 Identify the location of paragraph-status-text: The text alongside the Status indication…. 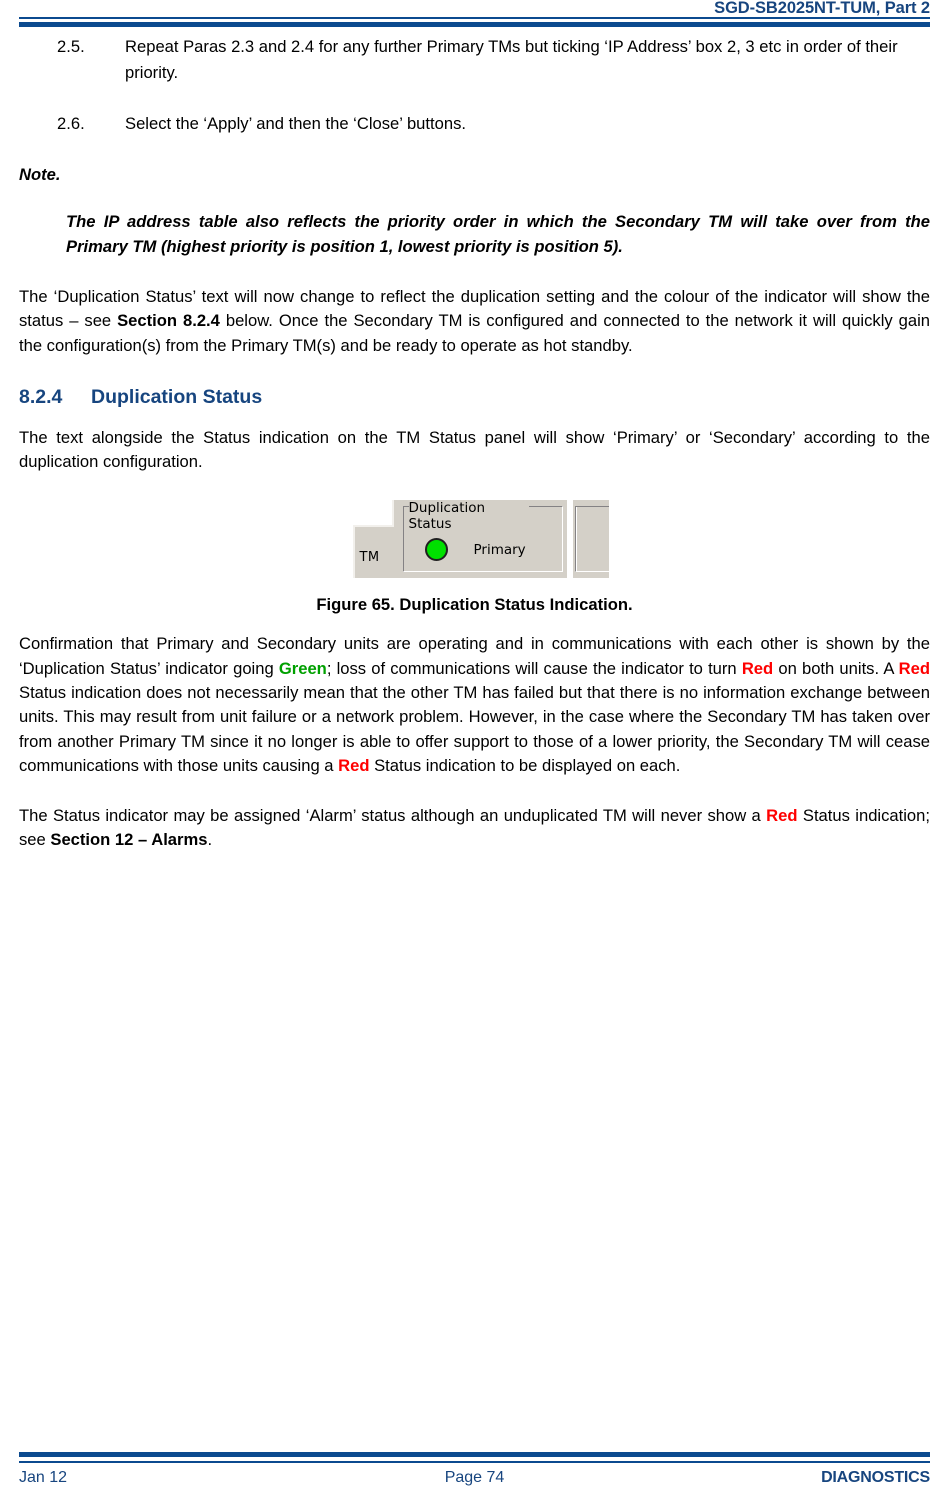
(474, 449).